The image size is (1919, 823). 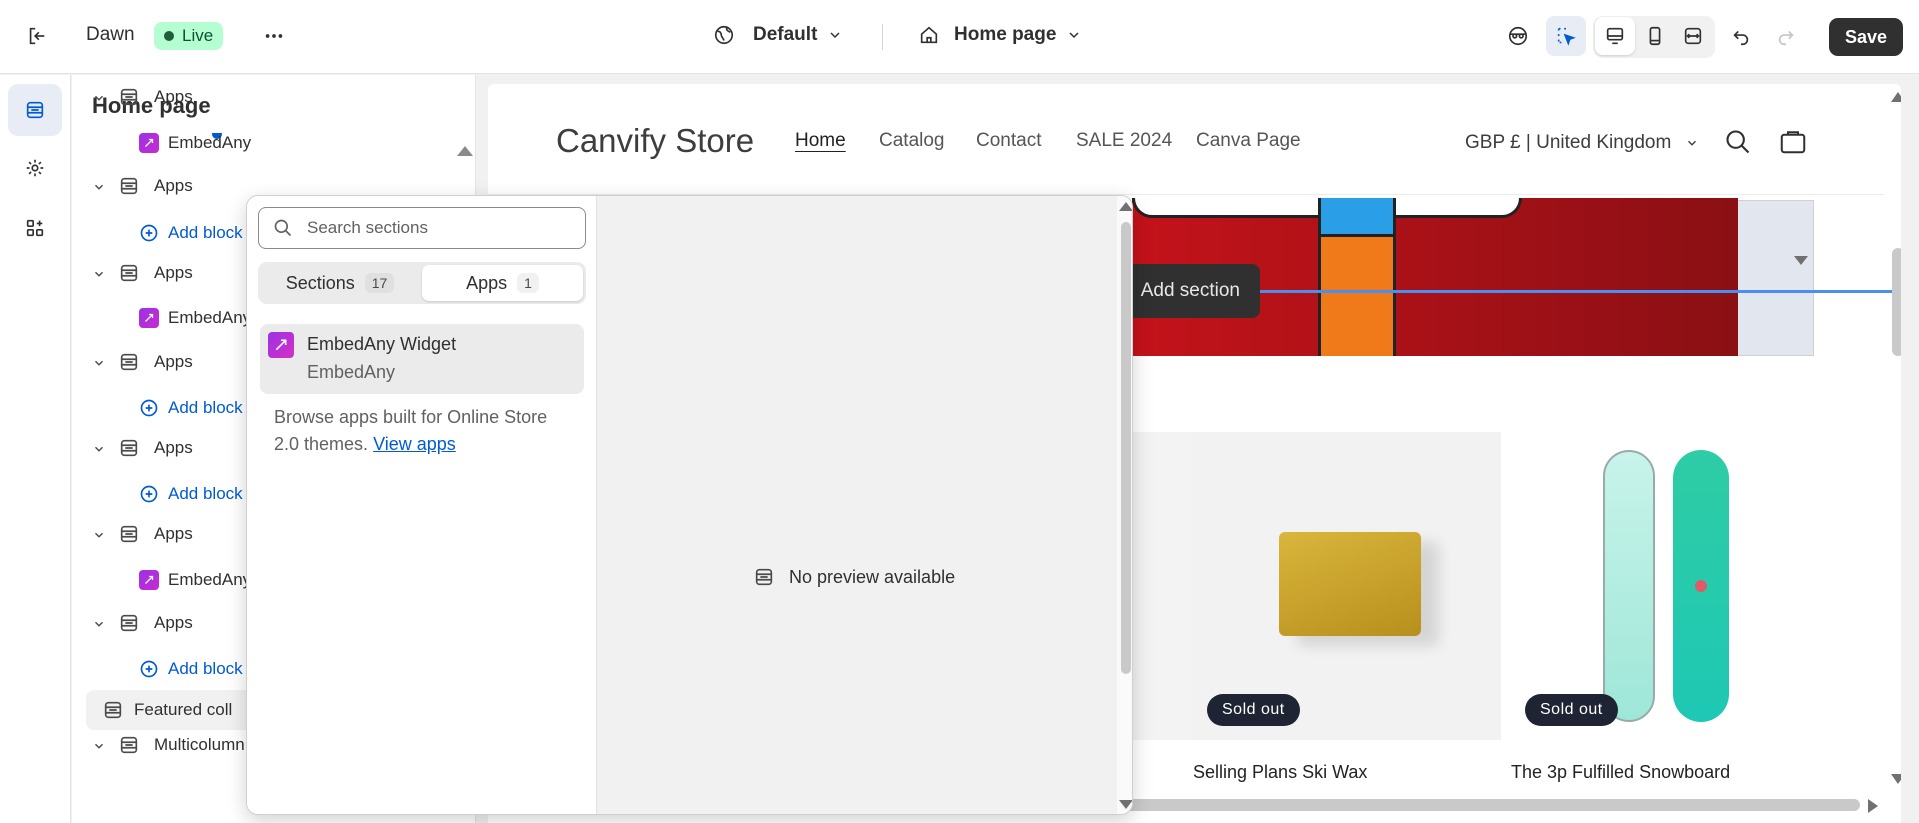 What do you see at coordinates (35, 228) in the screenshot?
I see `app-embeds-icon` at bounding box center [35, 228].